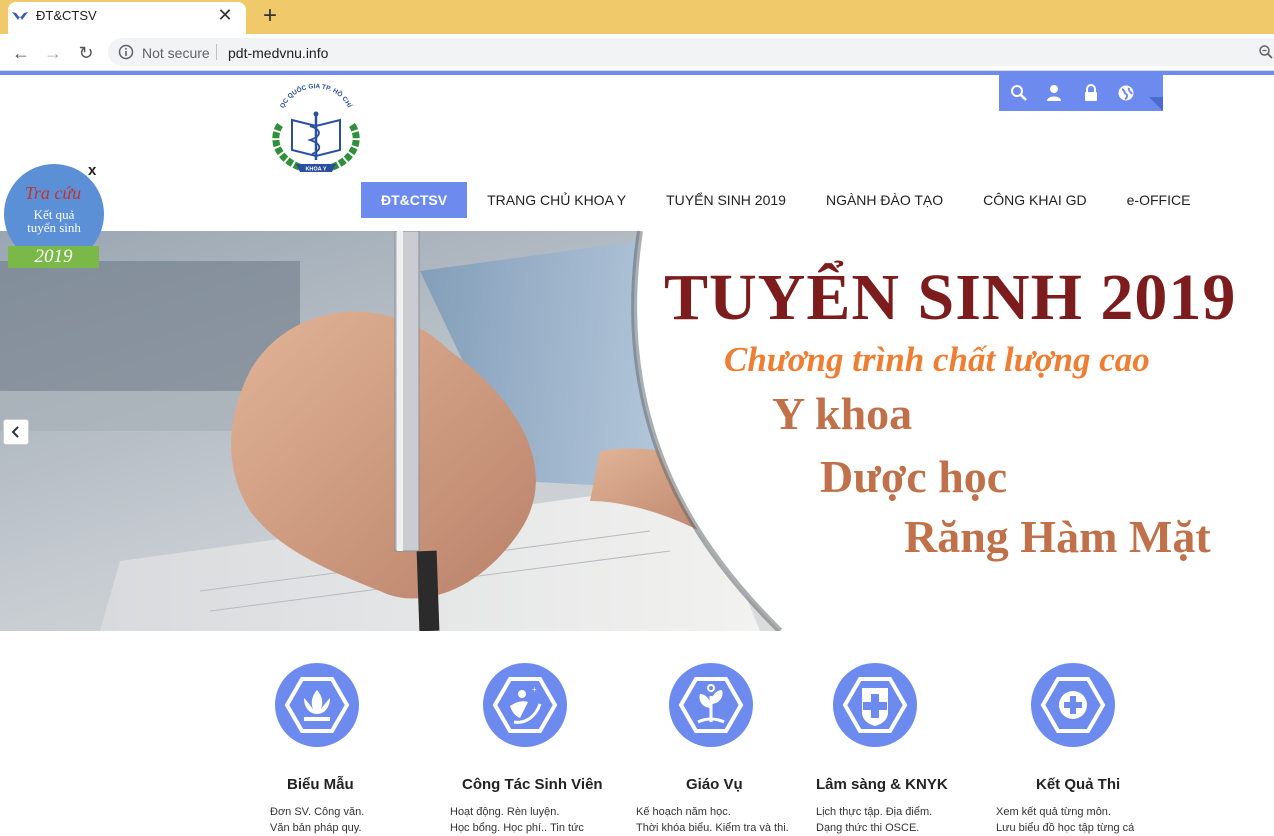 Image resolution: width=1274 pixels, height=836 pixels. Describe the element at coordinates (1156, 104) in the screenshot. I see `utility-bar-fold` at that location.